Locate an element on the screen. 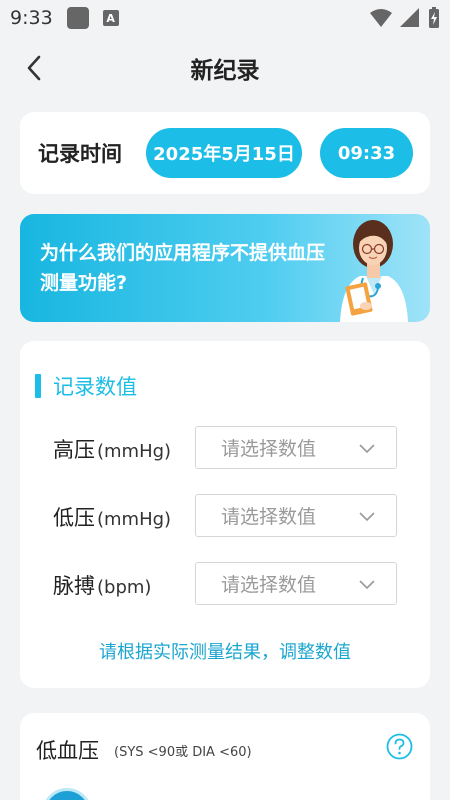 This screenshot has width=450, height=800. pulse-label: 脉搏 (bpm) is located at coordinates (102, 585).